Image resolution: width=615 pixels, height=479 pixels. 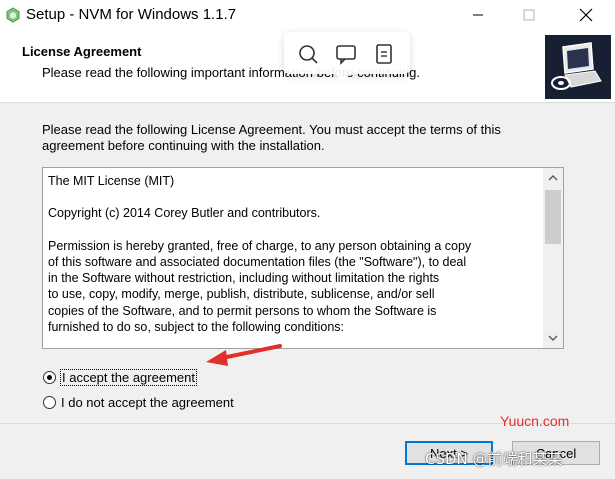 I want to click on decline-label: I do not accept the agreement, so click(x=147, y=402).